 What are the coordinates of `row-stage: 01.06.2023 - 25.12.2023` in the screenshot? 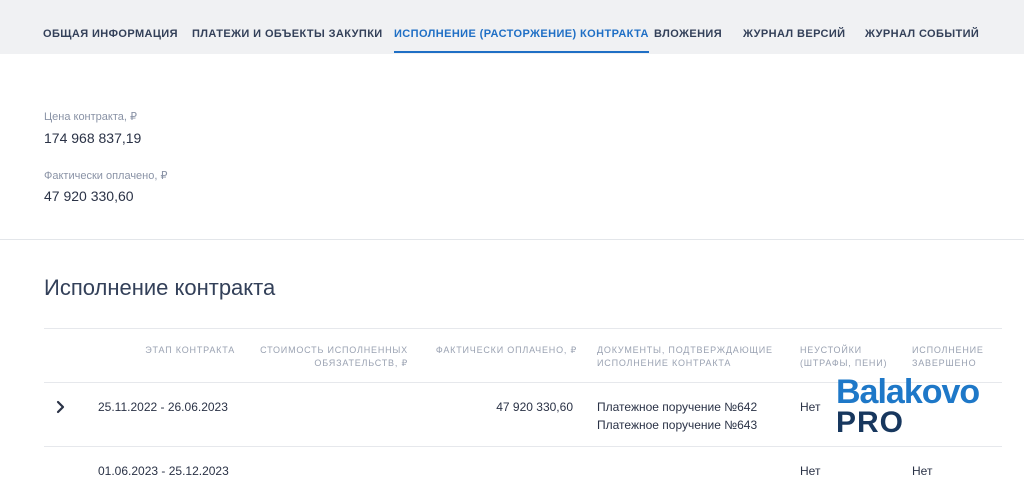 It's located at (163, 471).